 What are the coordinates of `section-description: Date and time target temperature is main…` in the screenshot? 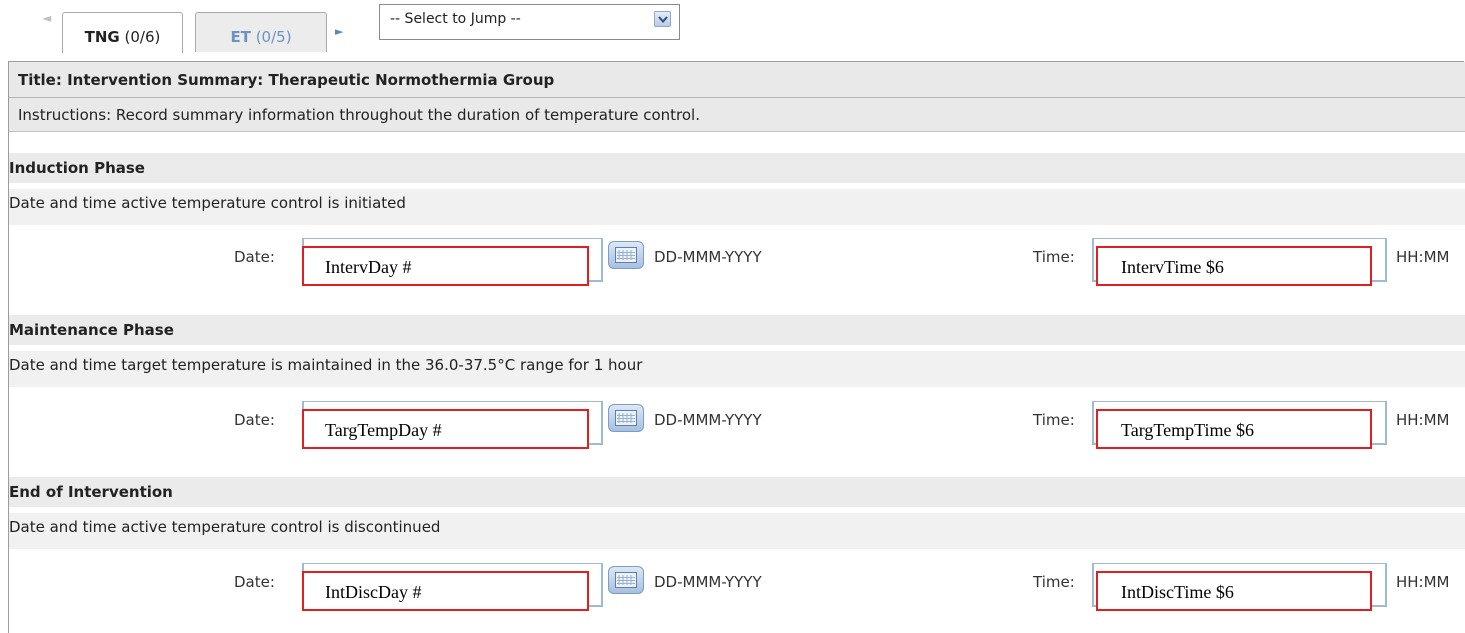 It's located at (326, 365).